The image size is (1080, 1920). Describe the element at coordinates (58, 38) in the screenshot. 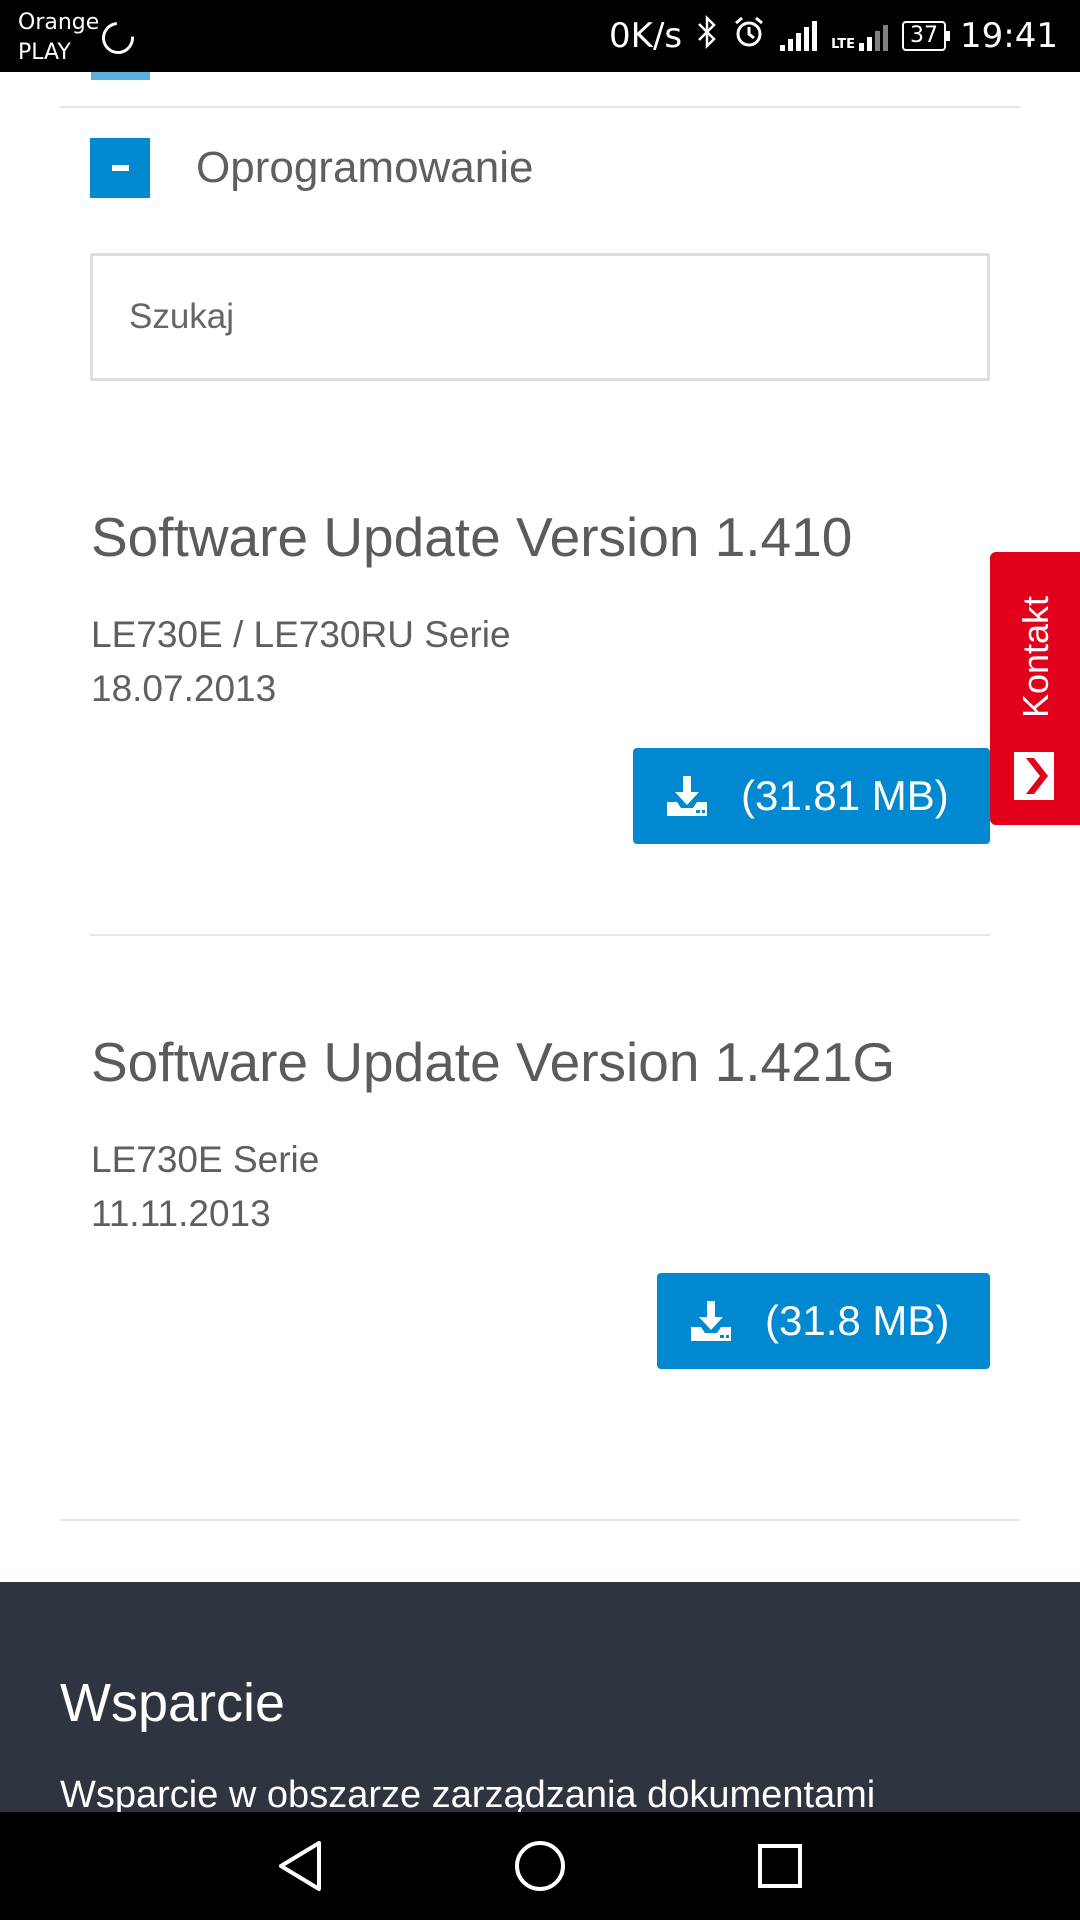

I see `carrier-info: Orange PLAY` at that location.